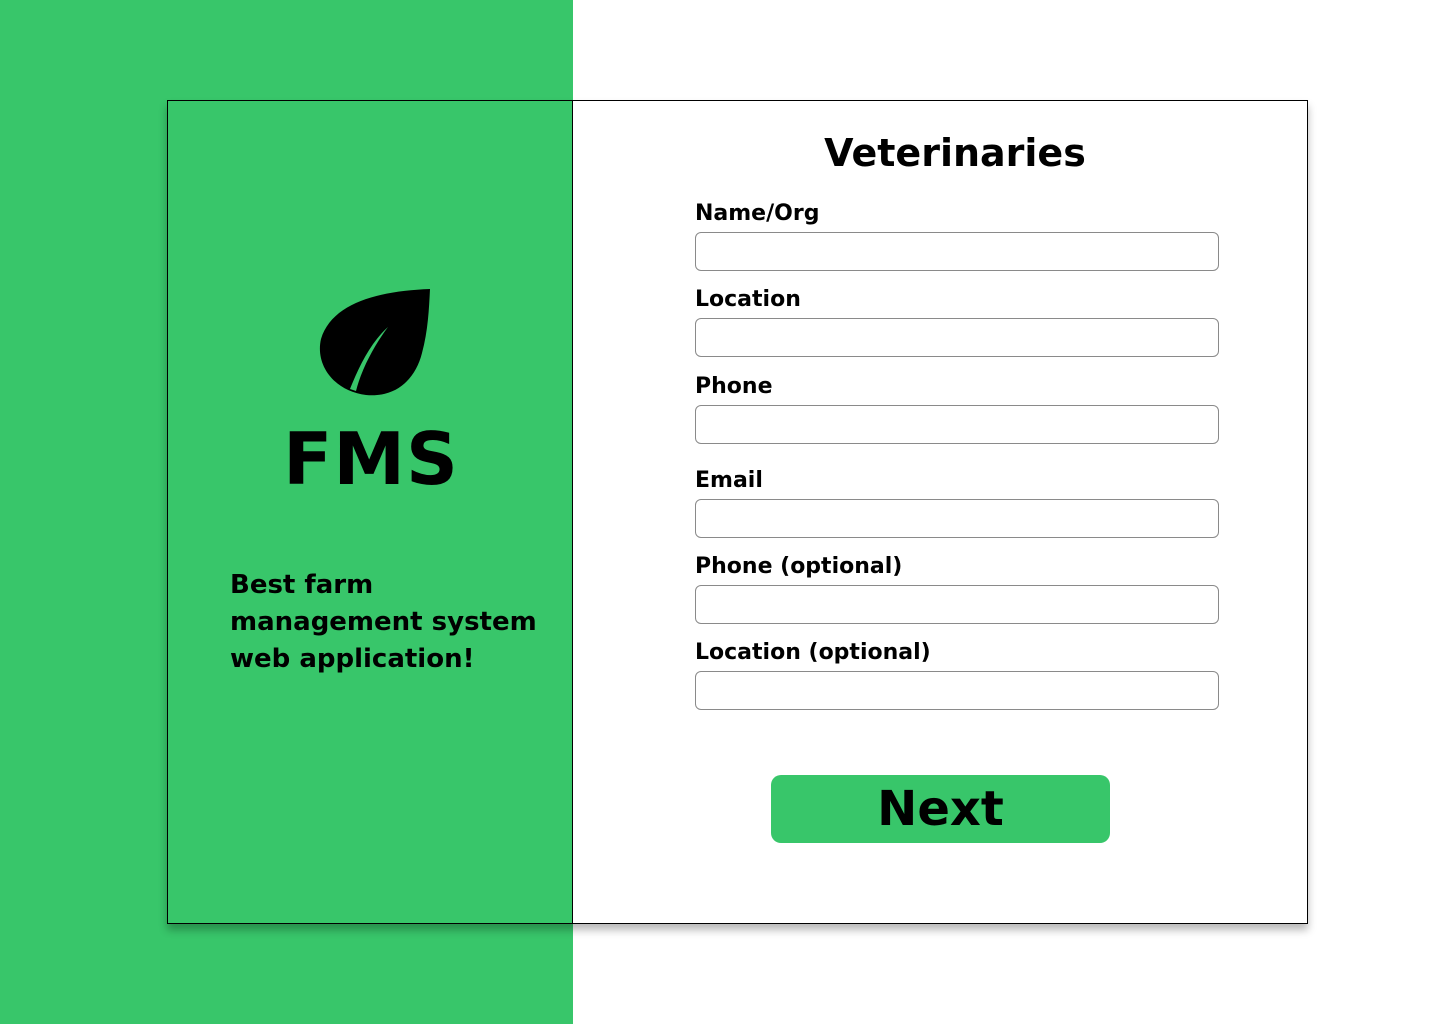 The width and height of the screenshot is (1440, 1024). What do you see at coordinates (371, 459) in the screenshot?
I see `brand-name: FMS` at bounding box center [371, 459].